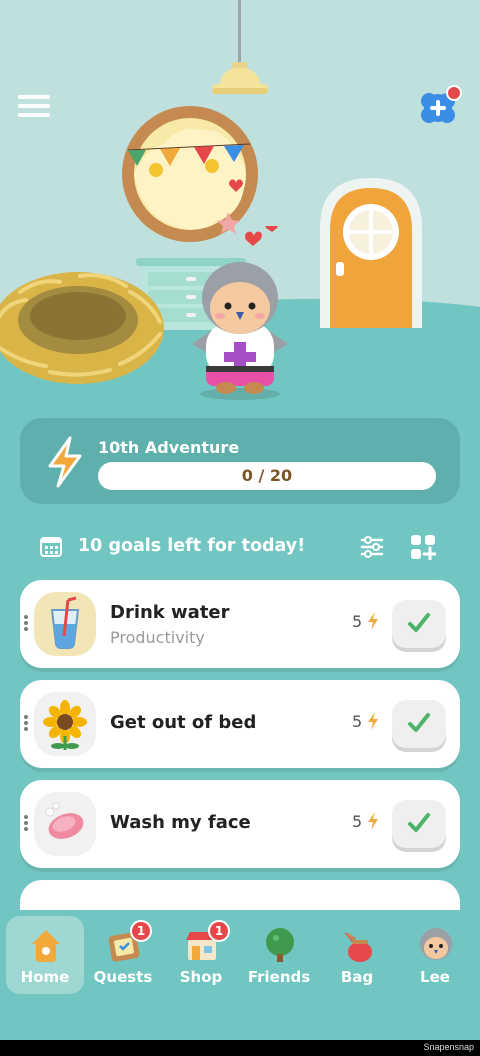  Describe the element at coordinates (64, 820) in the screenshot. I see `soap-icon` at that location.